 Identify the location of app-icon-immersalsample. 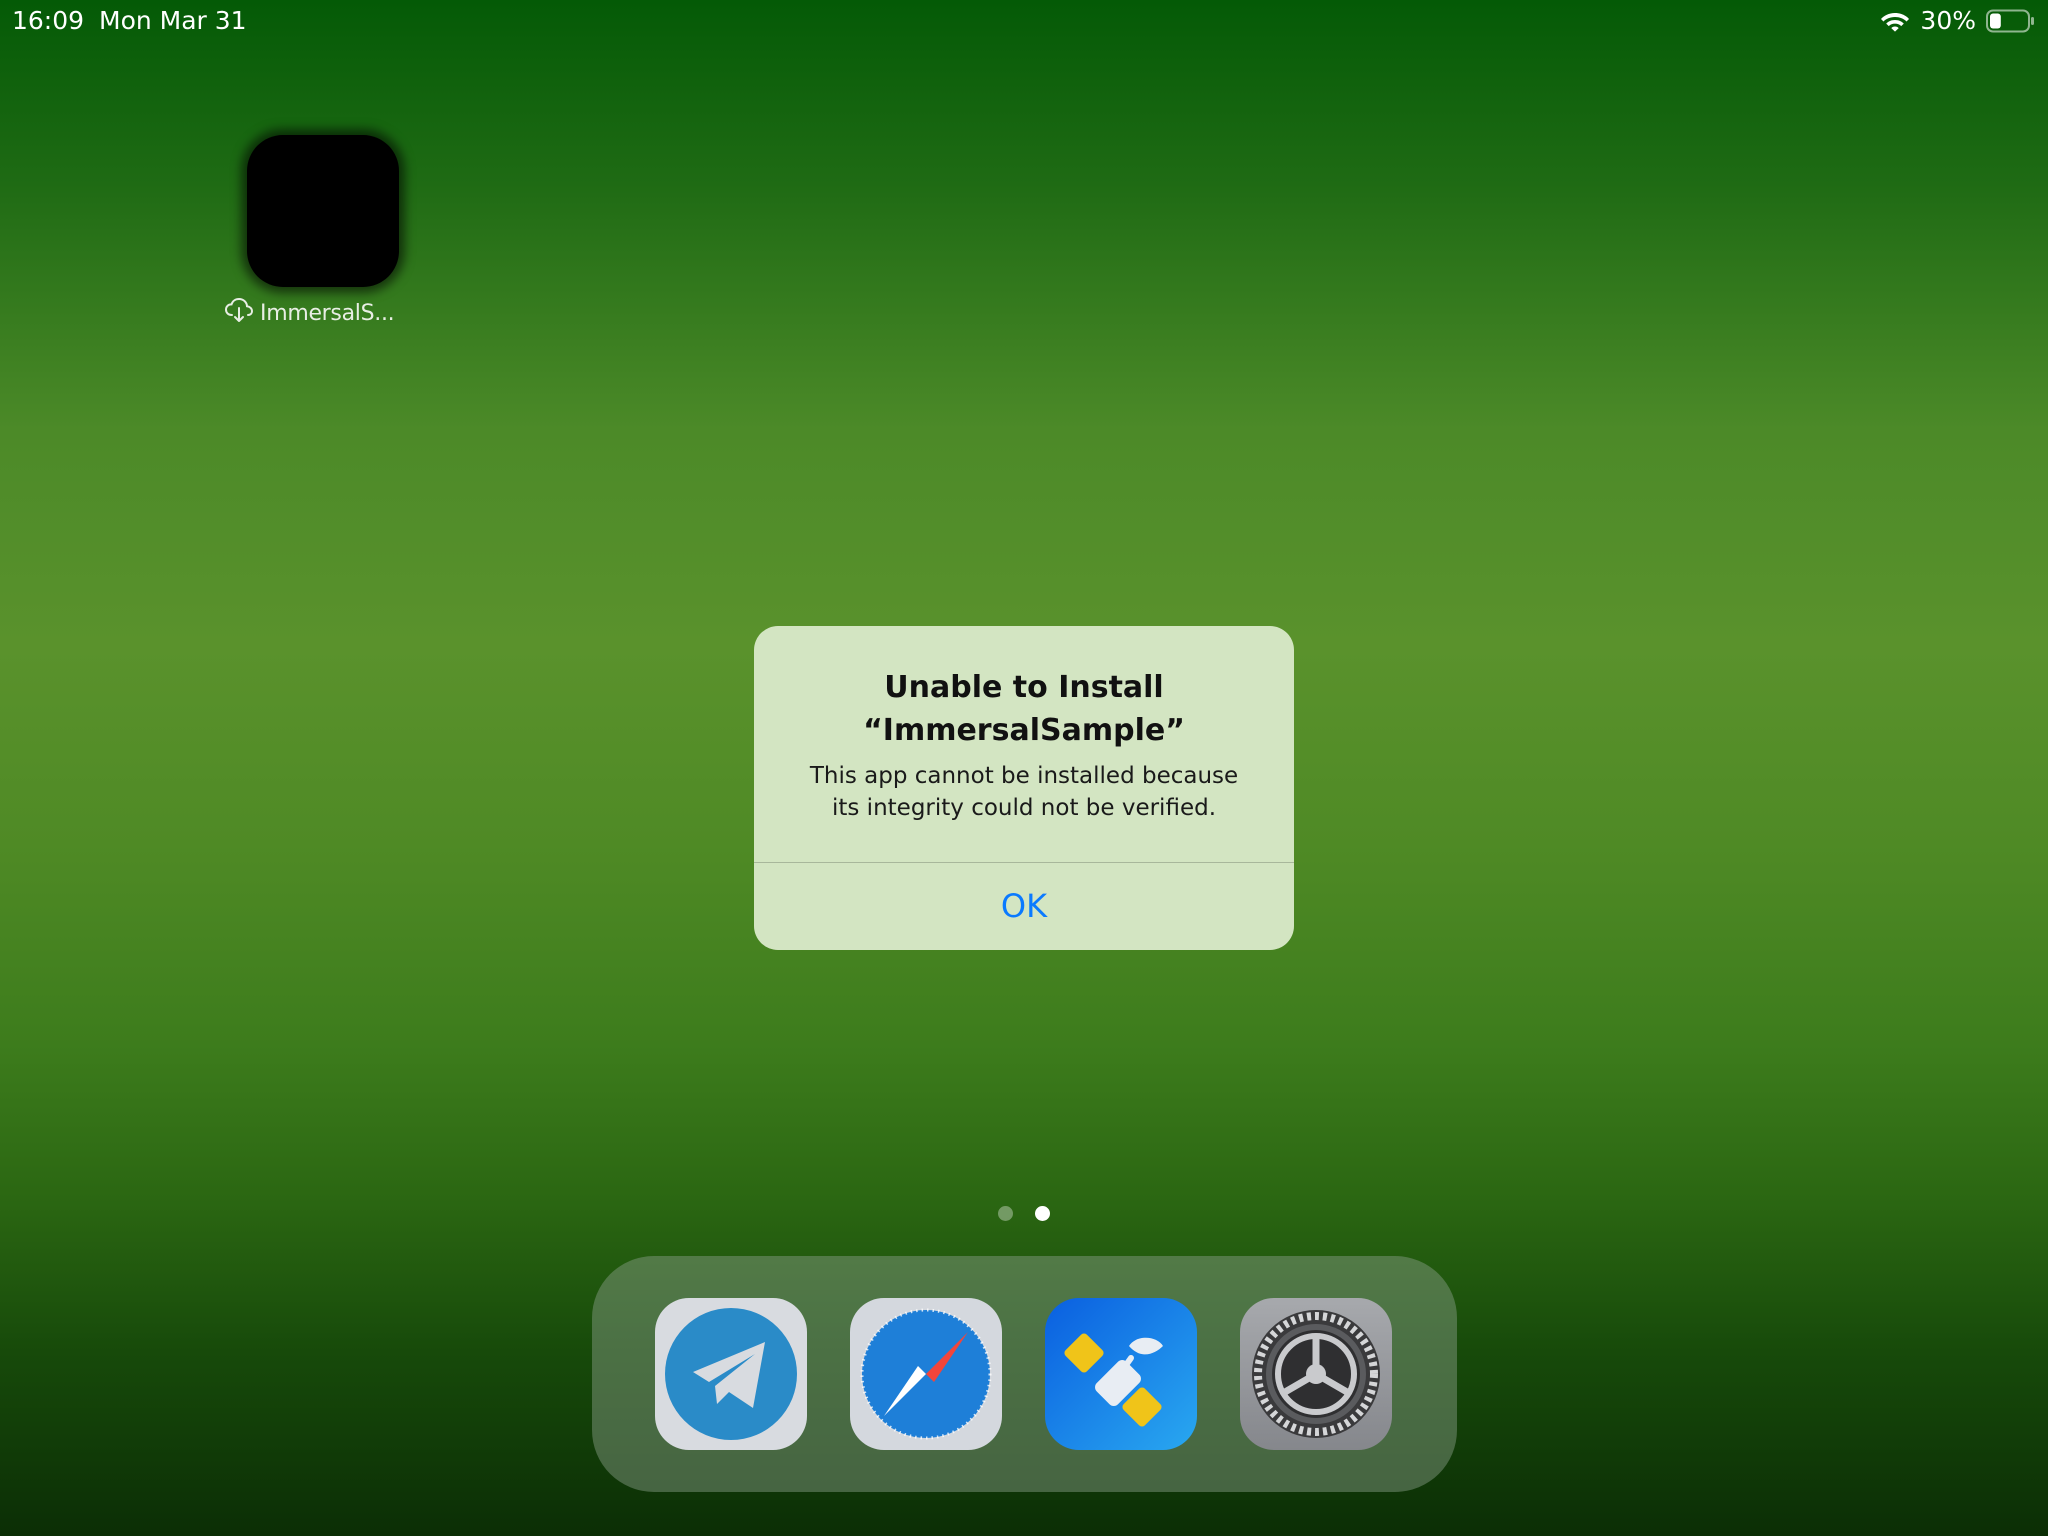
(323, 211).